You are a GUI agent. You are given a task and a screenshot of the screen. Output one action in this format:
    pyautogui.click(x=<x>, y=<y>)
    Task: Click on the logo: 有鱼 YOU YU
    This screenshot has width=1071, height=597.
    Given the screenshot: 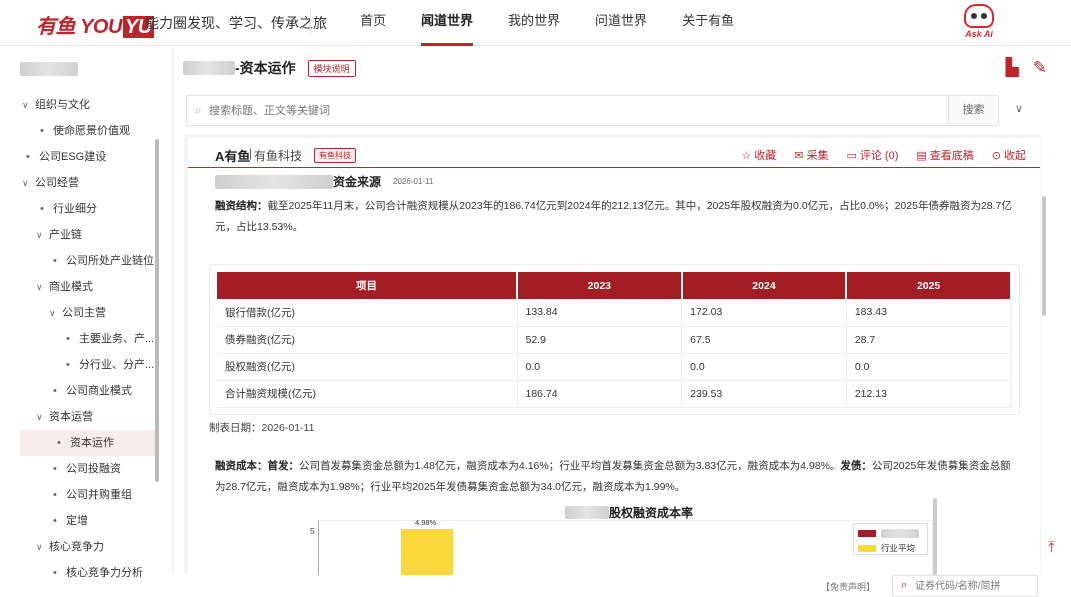 What is the action you would take?
    pyautogui.click(x=95, y=24)
    